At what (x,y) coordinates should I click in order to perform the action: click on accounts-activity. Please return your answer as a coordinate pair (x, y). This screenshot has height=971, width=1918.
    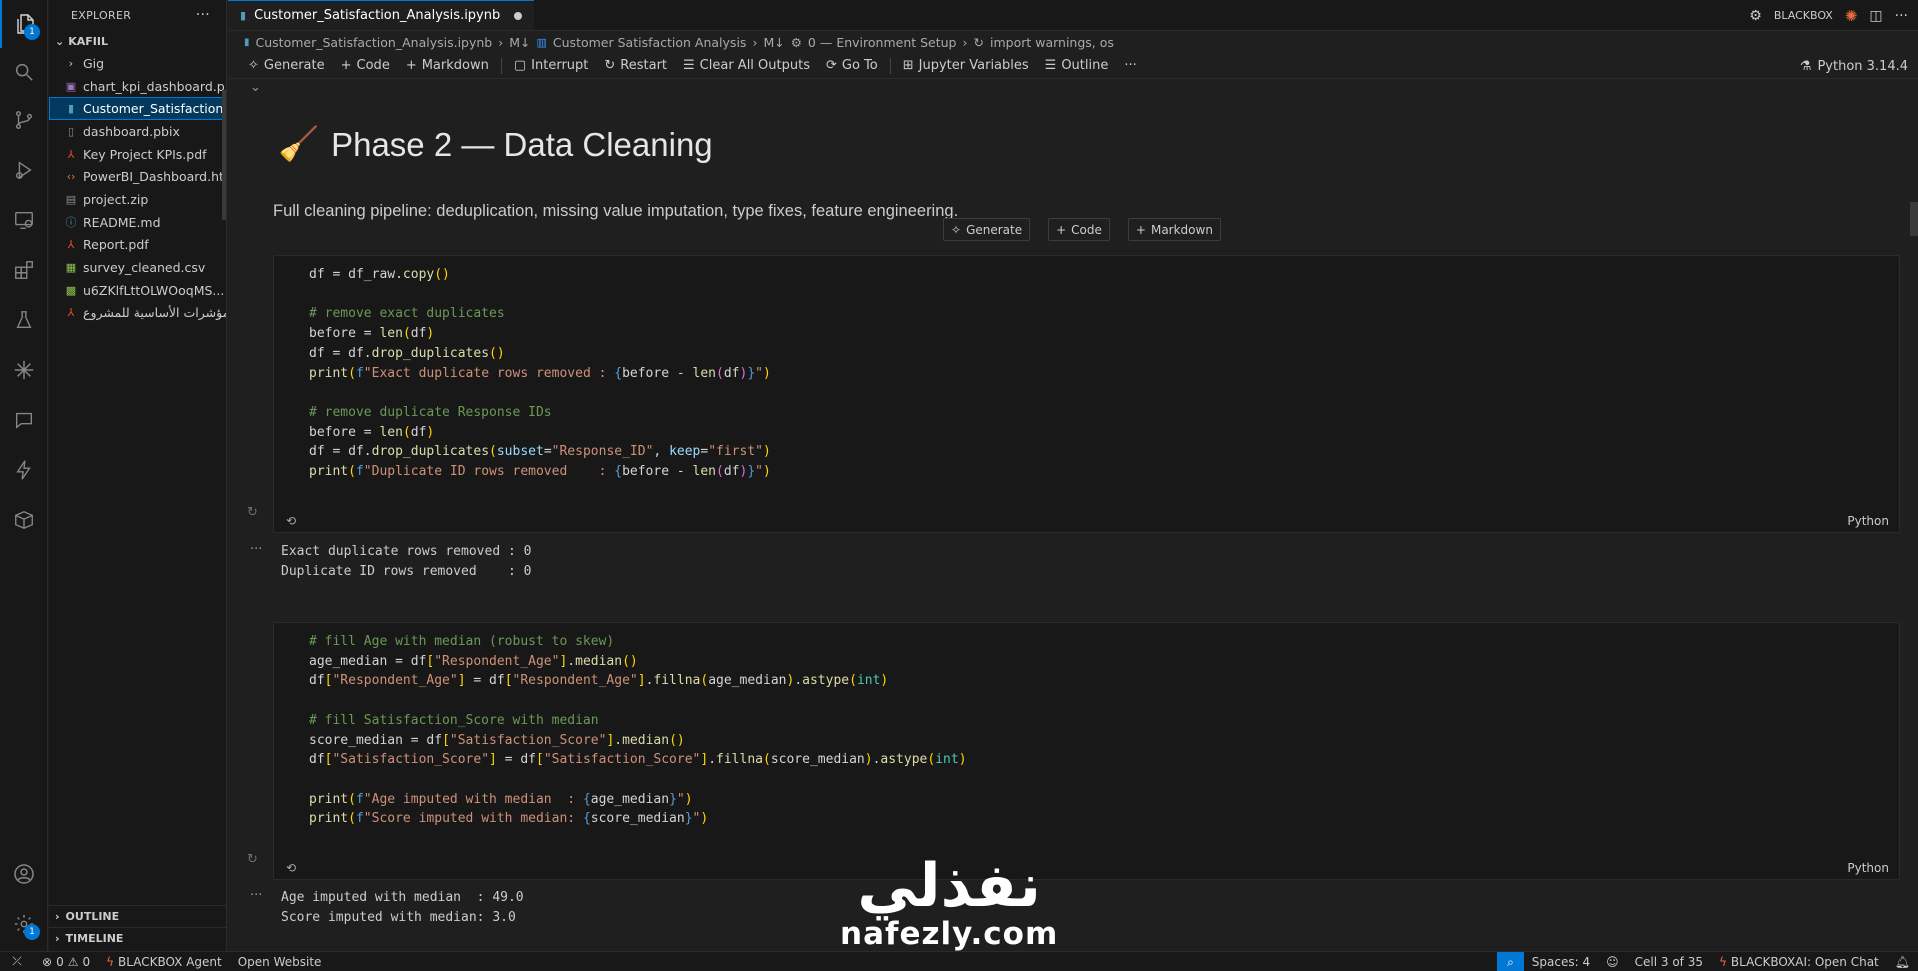
    Looking at the image, I should click on (24, 874).